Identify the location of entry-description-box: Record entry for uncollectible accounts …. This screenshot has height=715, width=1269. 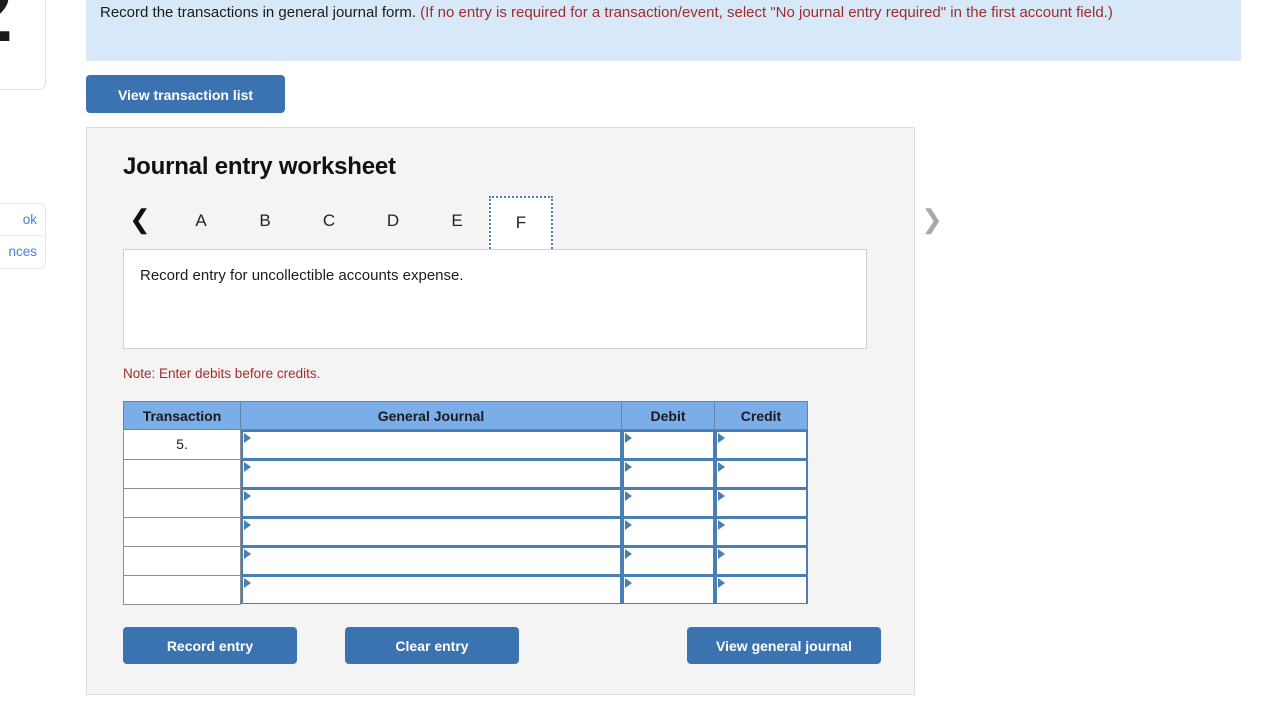
(495, 299).